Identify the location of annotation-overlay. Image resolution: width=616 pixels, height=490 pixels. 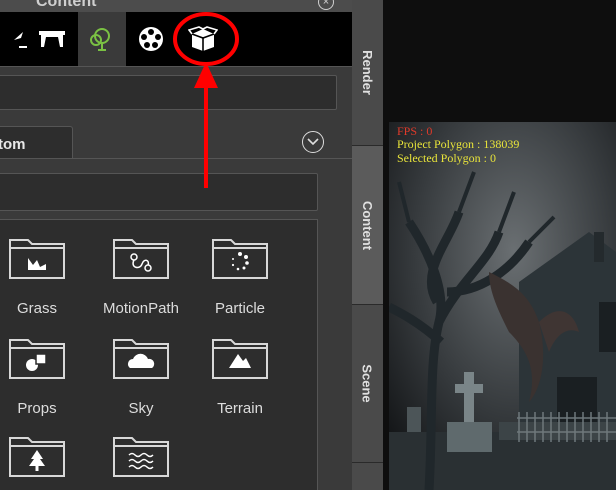
(206, 100).